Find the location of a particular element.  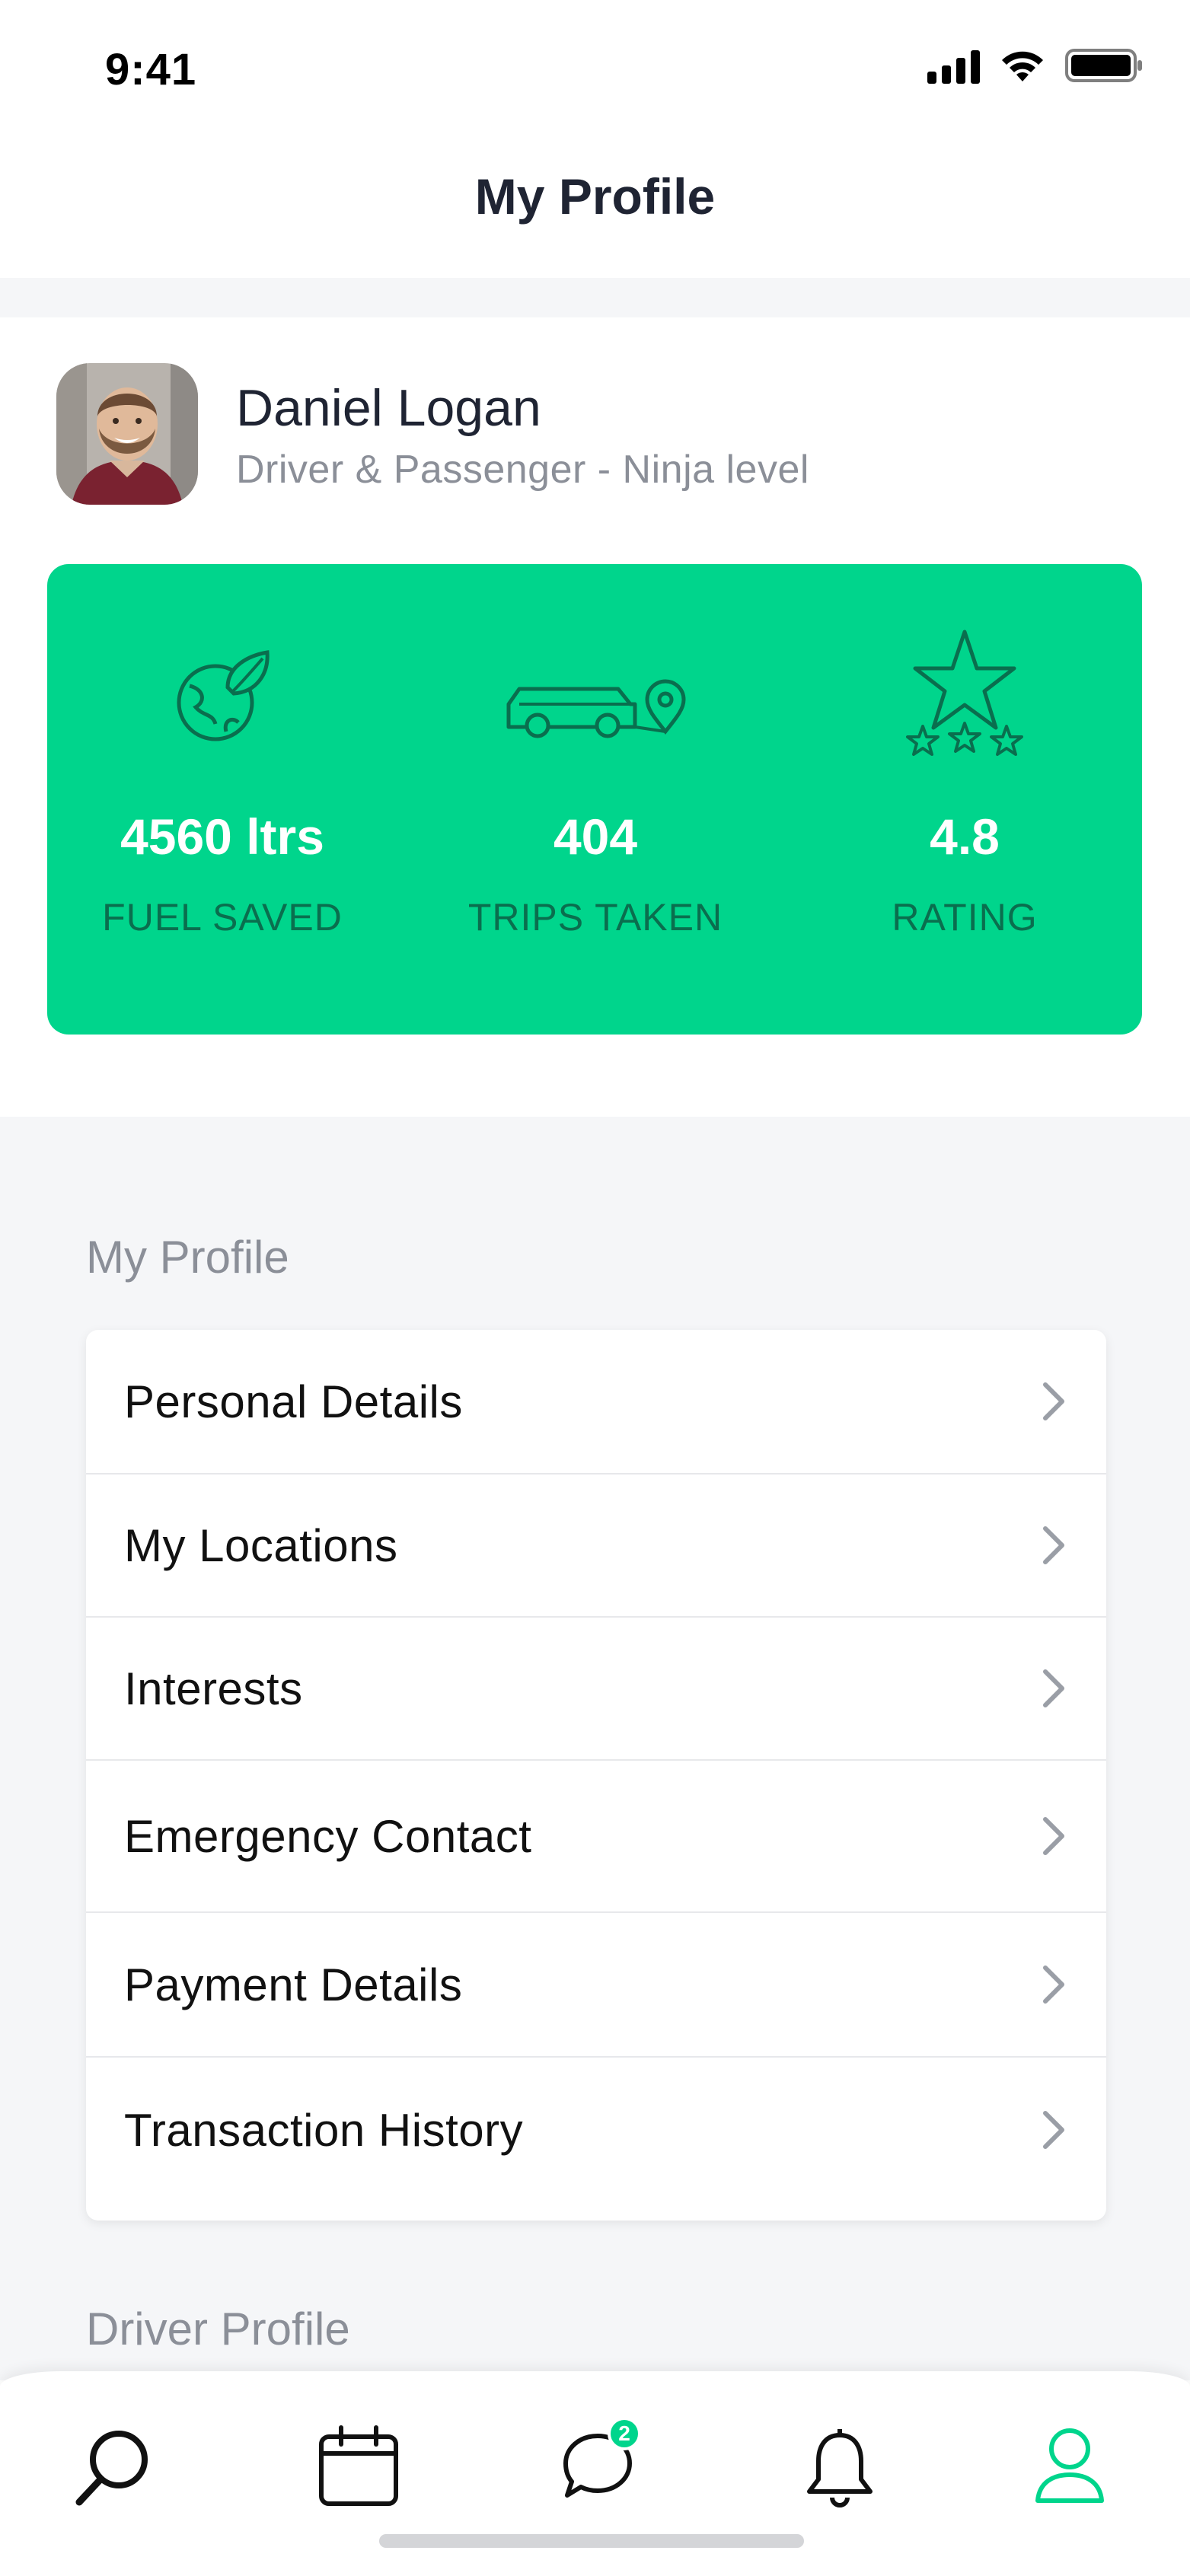

page-title: My Profile is located at coordinates (595, 196).